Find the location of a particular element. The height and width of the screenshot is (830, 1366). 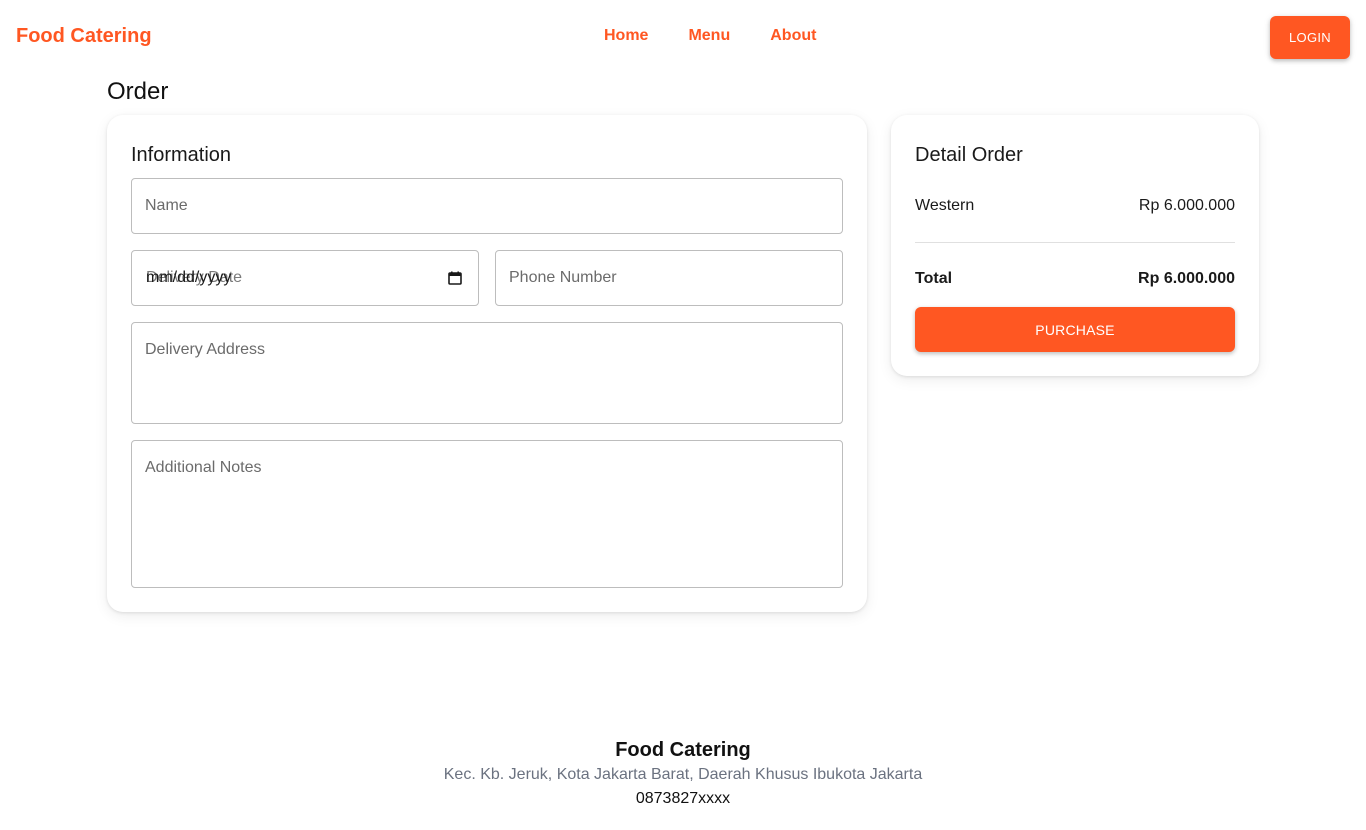

name-input is located at coordinates (487, 206).